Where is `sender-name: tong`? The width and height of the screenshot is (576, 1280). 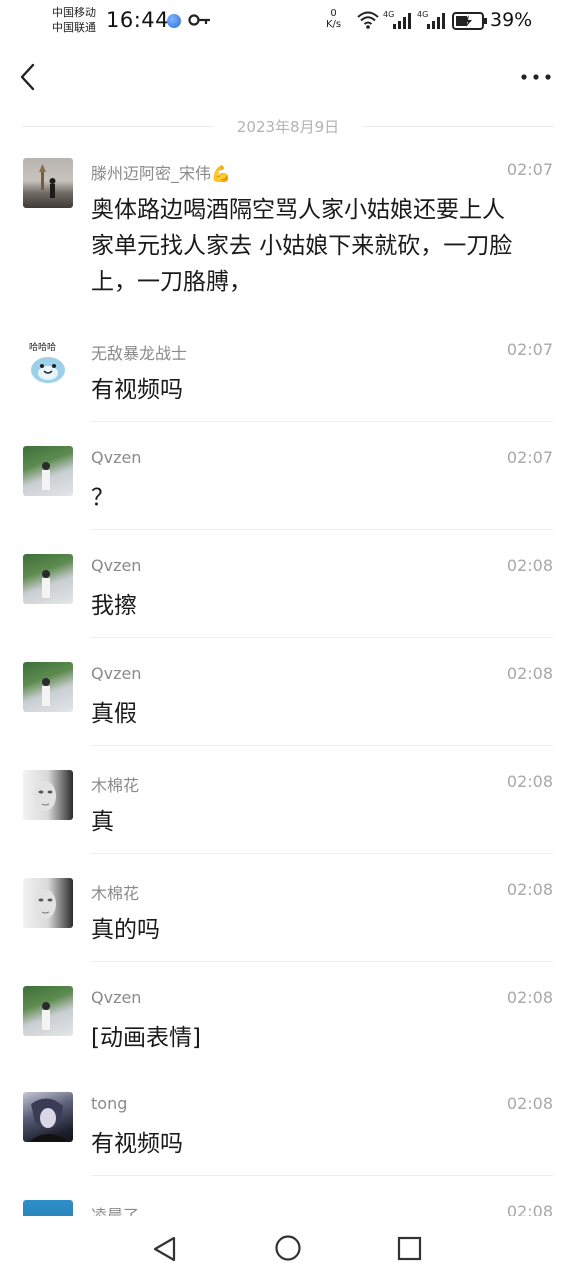
sender-name: tong is located at coordinates (109, 1103).